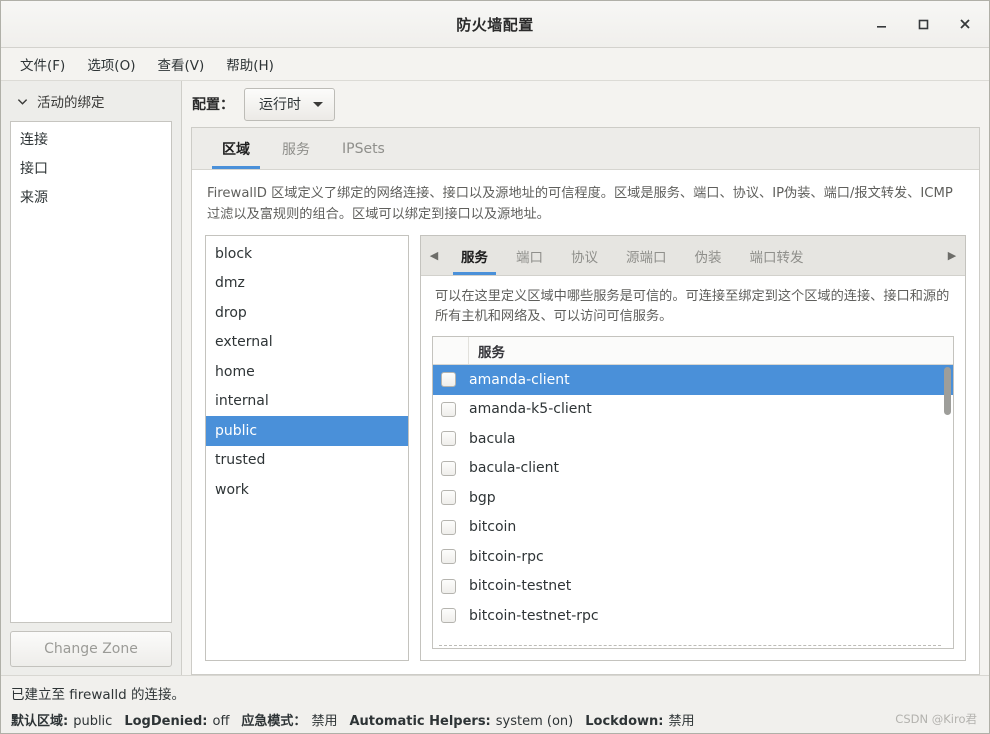  I want to click on zone-row-internal: internal, so click(307, 402).